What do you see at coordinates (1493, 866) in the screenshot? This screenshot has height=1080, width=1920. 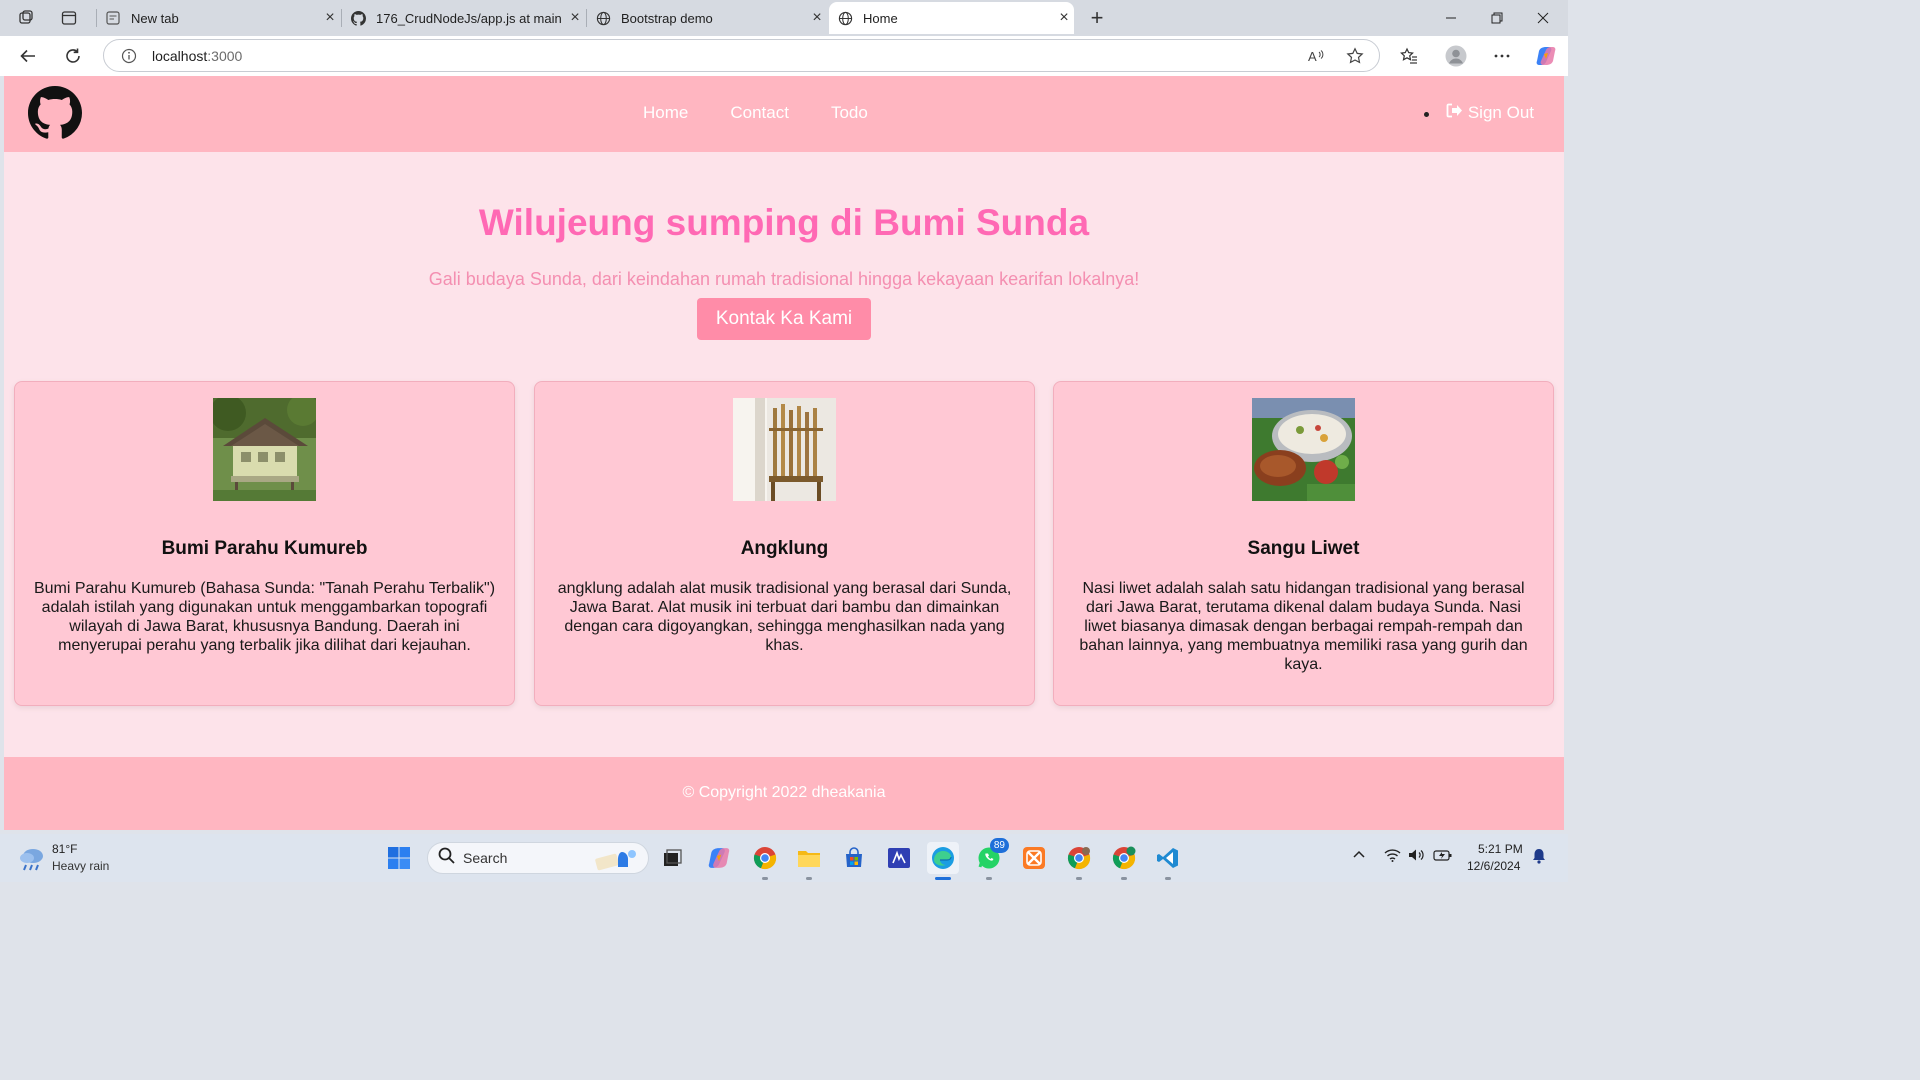 I see `clock-date: 12/6/2024` at bounding box center [1493, 866].